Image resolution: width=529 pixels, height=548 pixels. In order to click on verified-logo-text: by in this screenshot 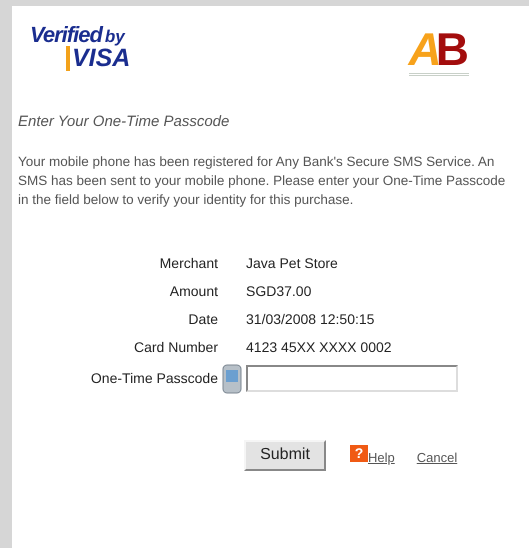, I will do `click(114, 36)`.